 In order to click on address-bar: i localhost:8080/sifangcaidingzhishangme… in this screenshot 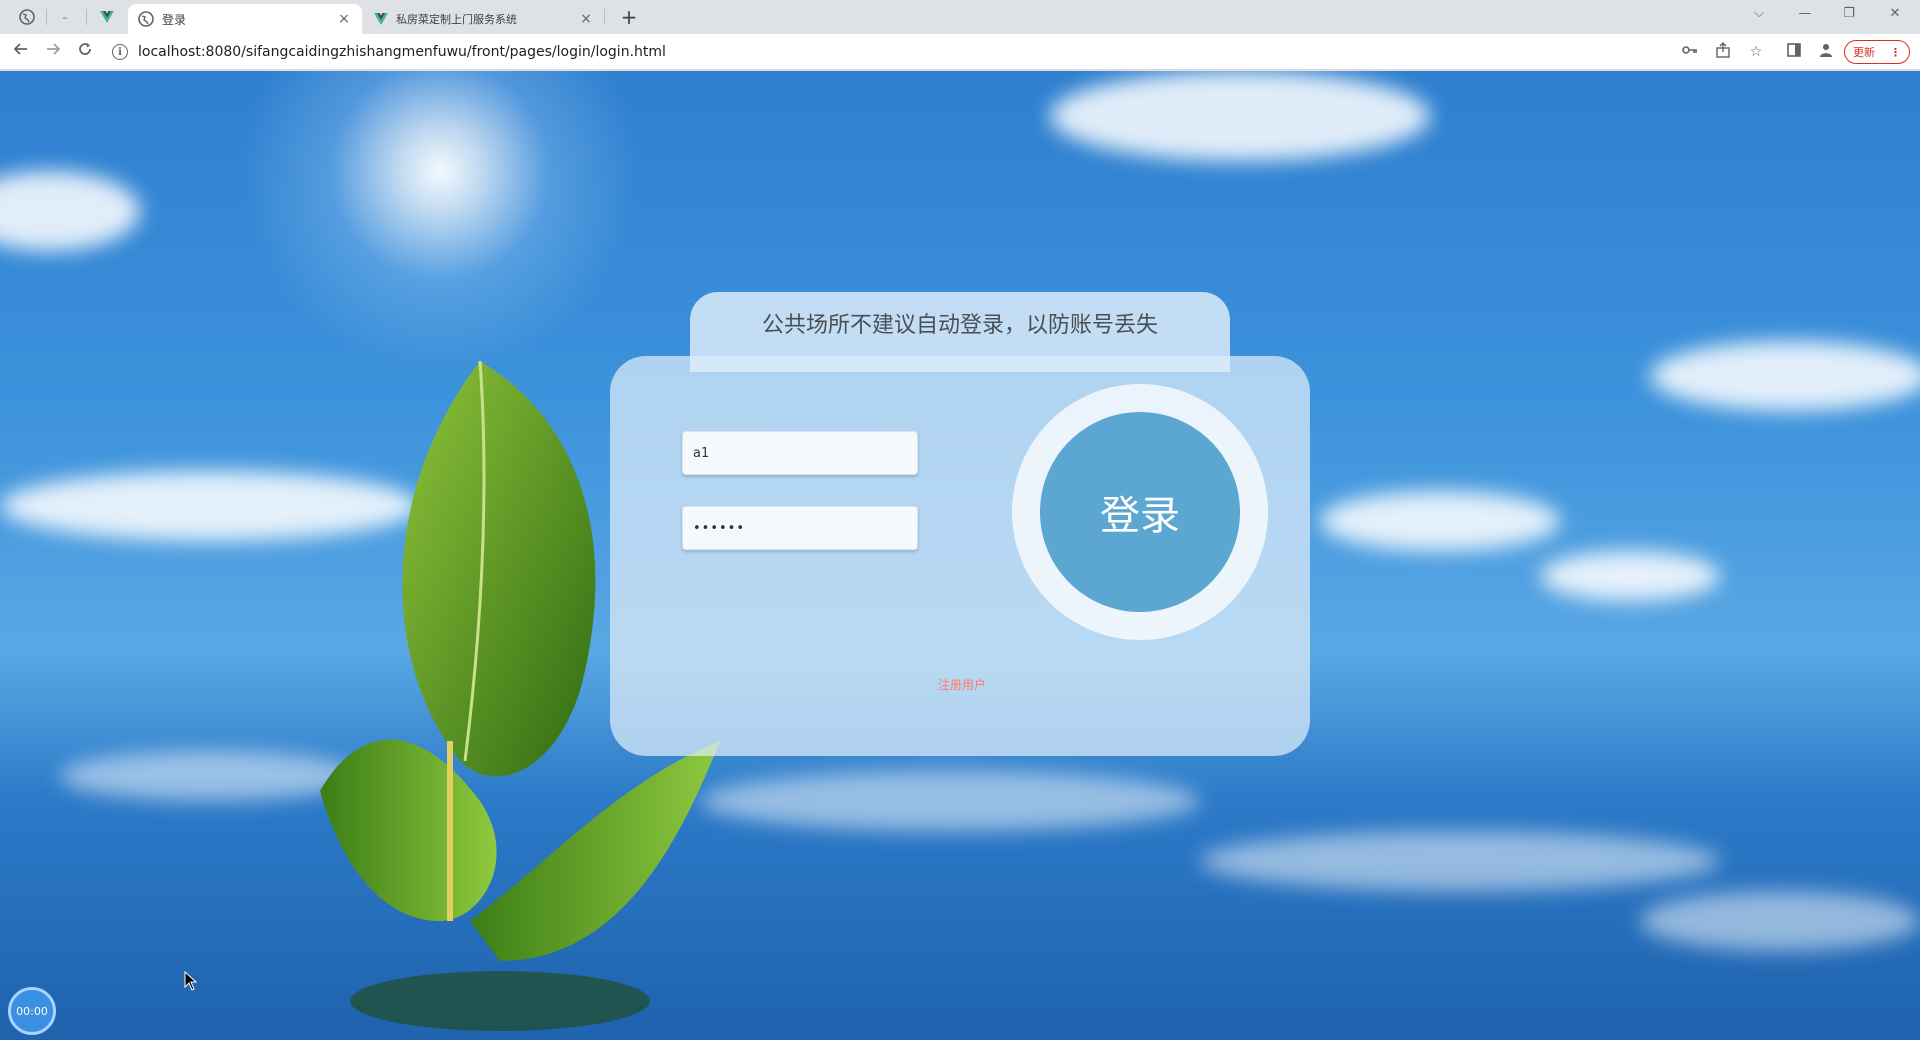, I will do `click(892, 52)`.